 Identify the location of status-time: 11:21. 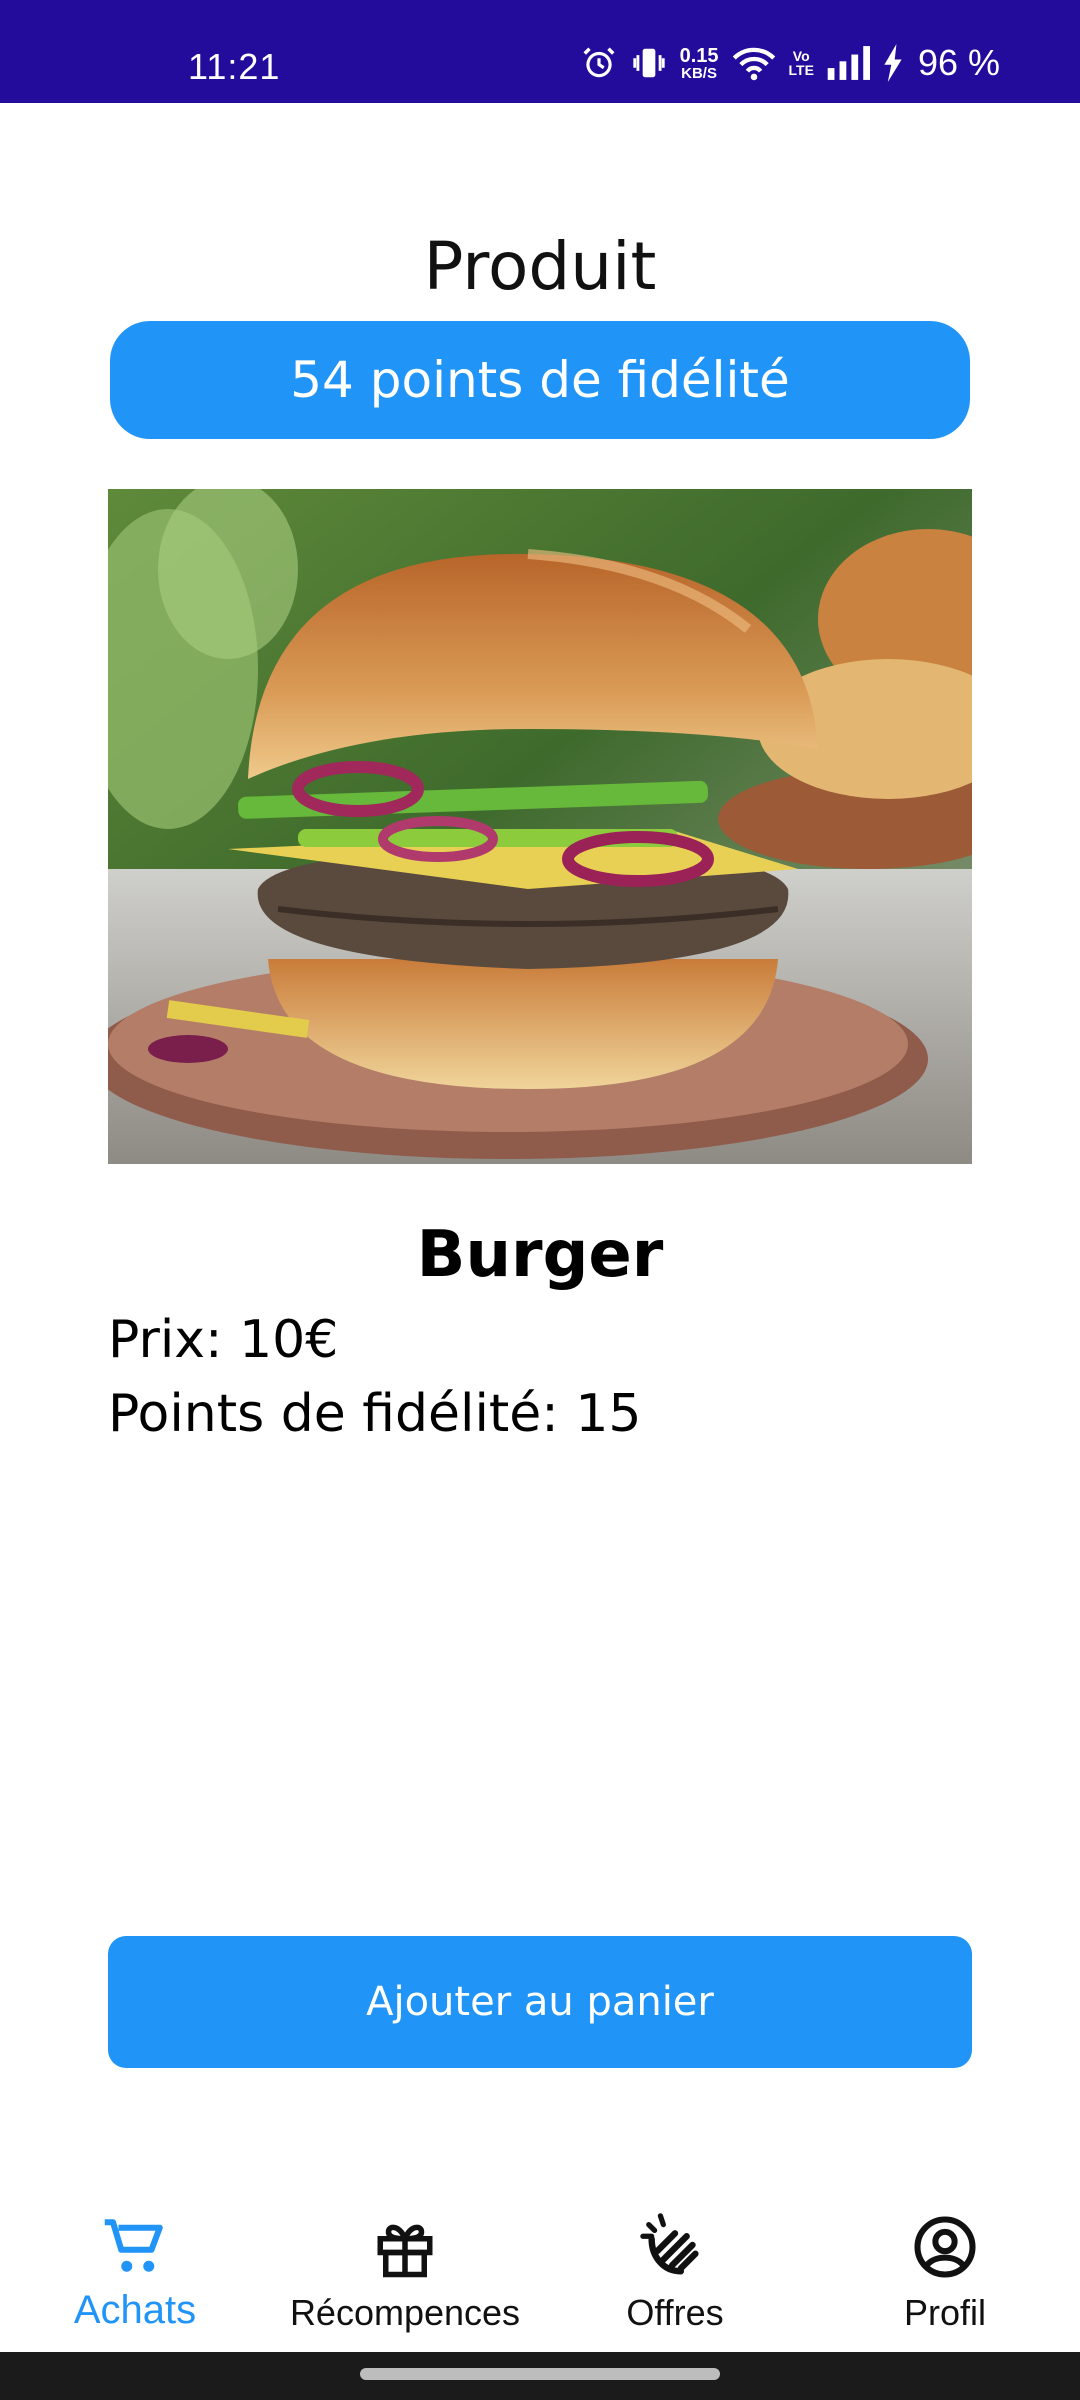
(234, 66).